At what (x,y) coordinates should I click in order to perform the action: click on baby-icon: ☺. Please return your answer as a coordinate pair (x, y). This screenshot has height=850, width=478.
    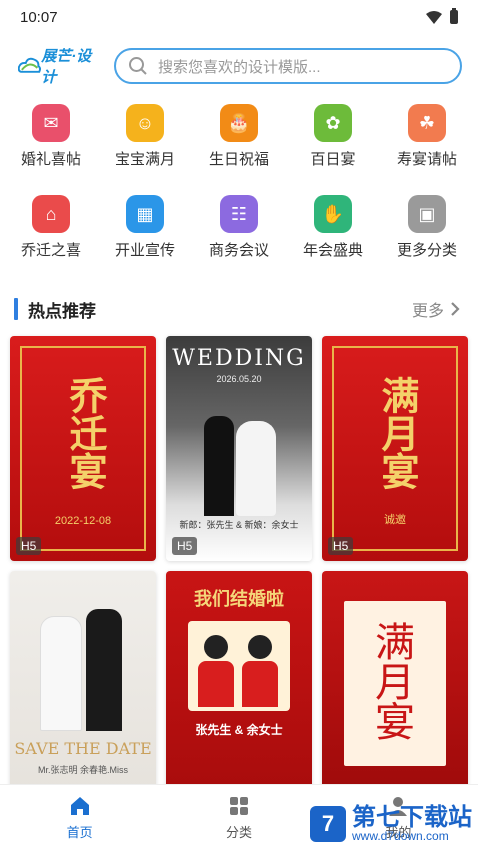
    Looking at the image, I should click on (145, 123).